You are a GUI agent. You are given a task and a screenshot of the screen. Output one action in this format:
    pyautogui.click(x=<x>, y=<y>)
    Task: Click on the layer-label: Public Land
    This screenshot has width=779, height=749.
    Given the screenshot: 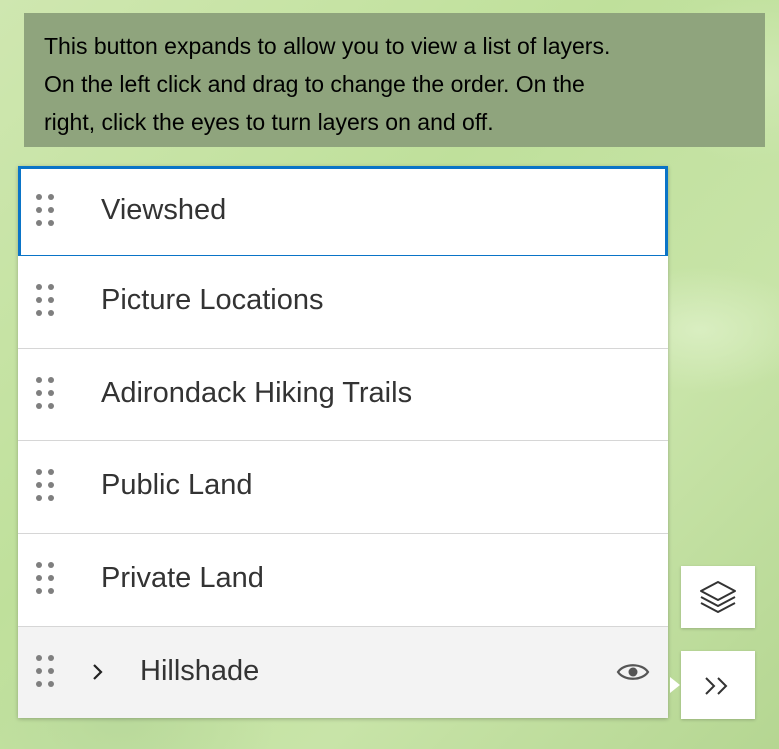 What is the action you would take?
    pyautogui.click(x=177, y=485)
    